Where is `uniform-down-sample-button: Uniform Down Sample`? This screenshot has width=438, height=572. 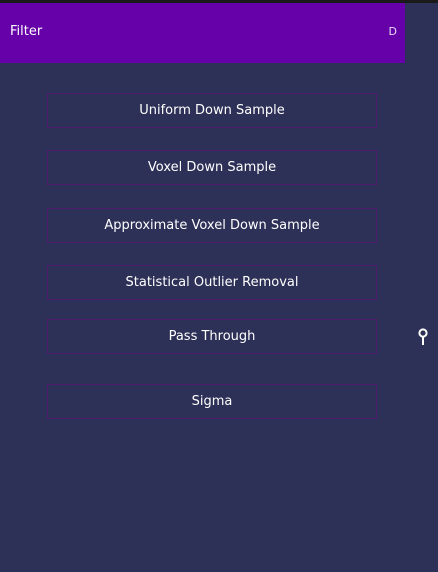
uniform-down-sample-button: Uniform Down Sample is located at coordinates (212, 110).